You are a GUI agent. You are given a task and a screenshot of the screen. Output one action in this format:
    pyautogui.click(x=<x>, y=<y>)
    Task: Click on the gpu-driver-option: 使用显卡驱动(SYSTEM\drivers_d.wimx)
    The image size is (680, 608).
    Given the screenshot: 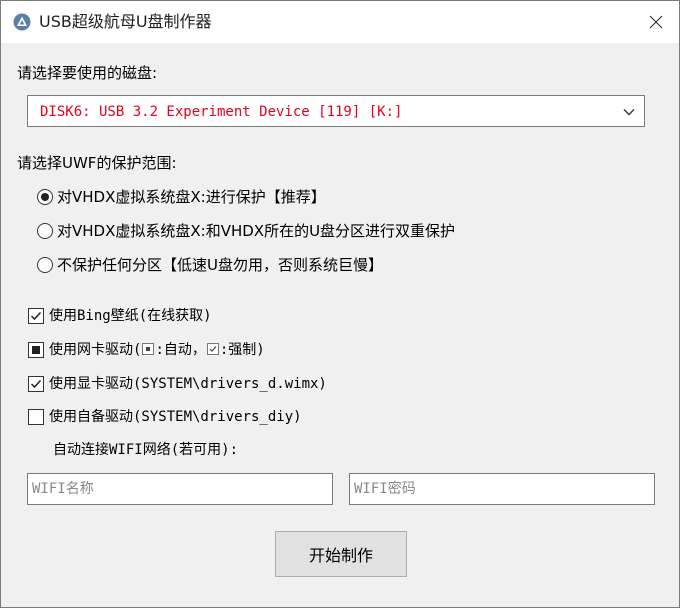 What is the action you would take?
    pyautogui.click(x=177, y=384)
    